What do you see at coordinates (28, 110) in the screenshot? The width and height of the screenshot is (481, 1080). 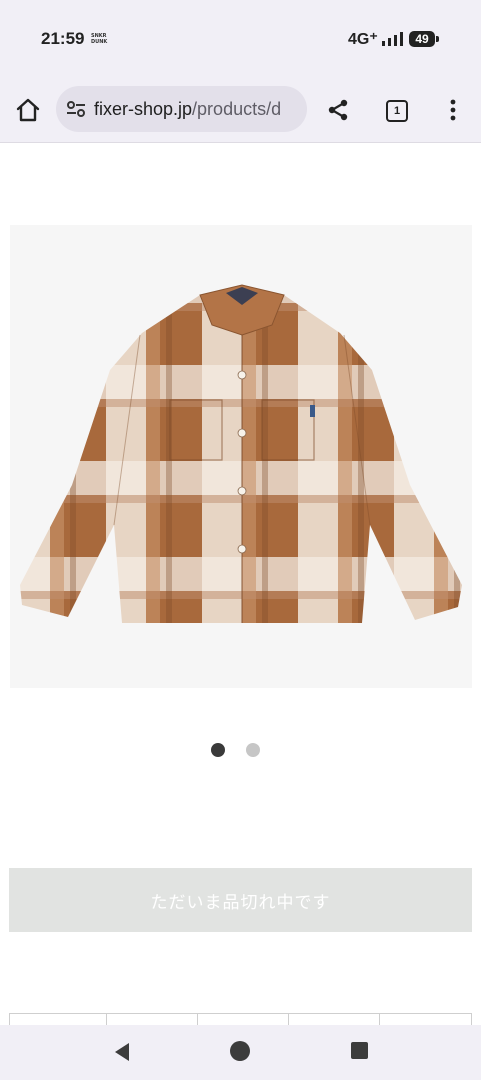 I see `home-icon` at bounding box center [28, 110].